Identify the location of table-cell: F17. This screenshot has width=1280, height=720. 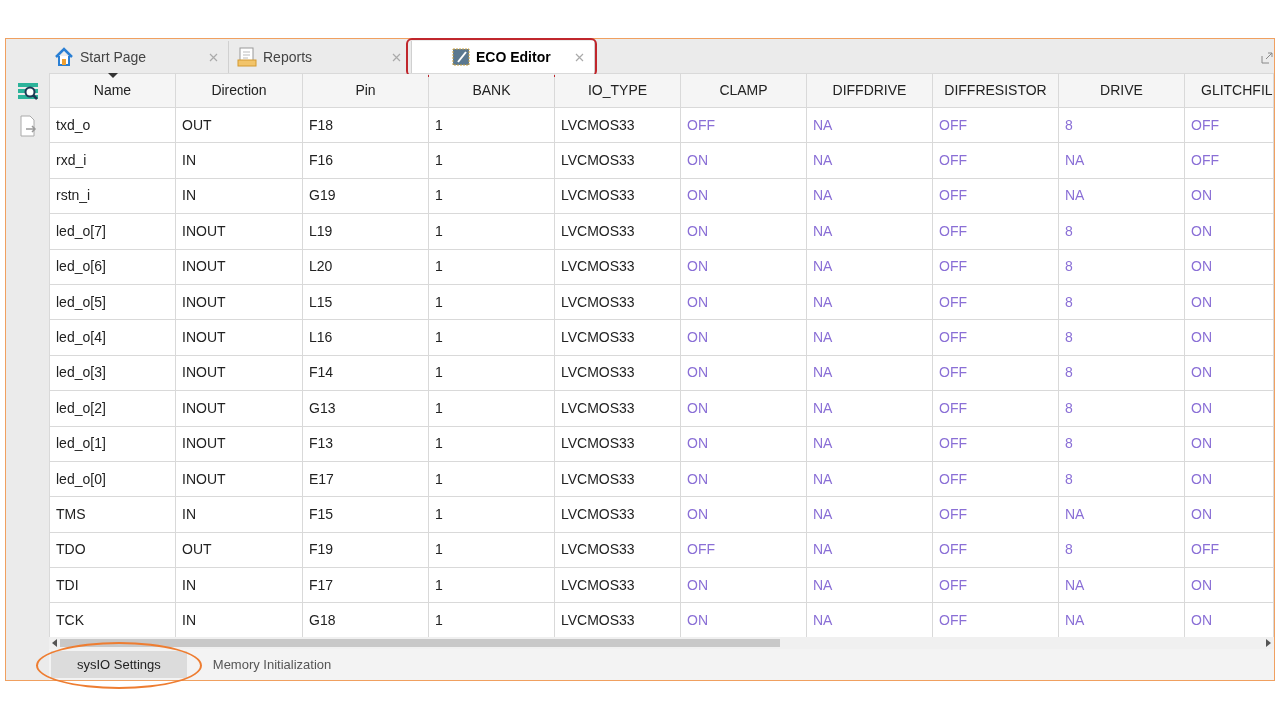
(365, 585).